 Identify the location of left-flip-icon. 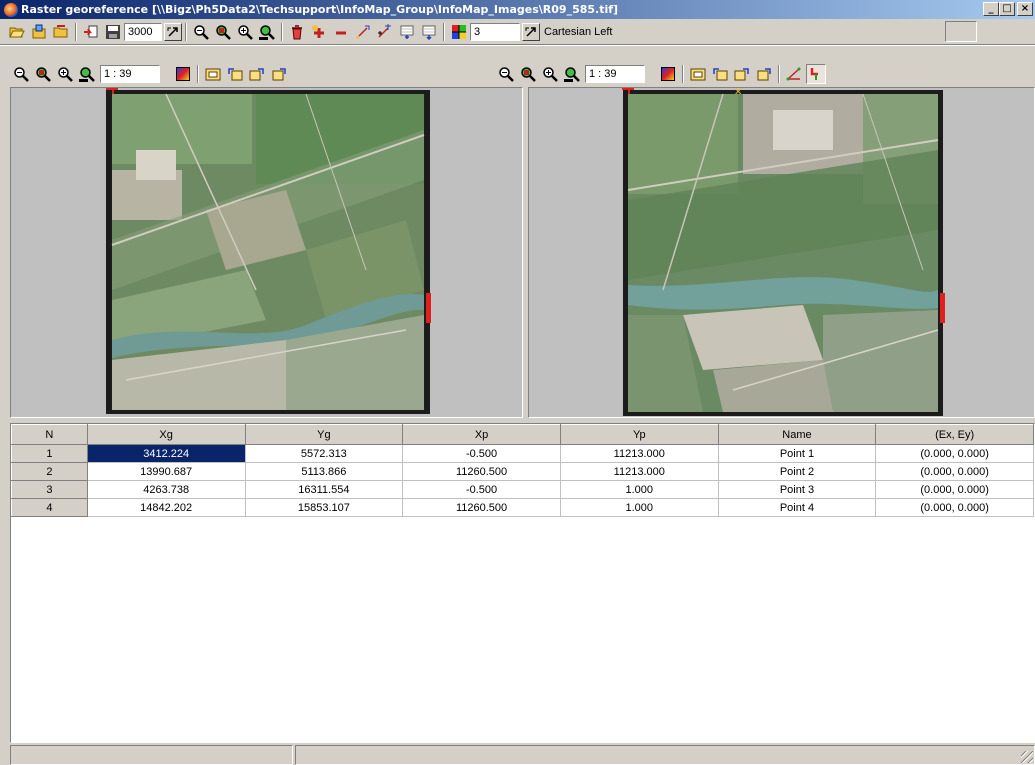
(279, 74).